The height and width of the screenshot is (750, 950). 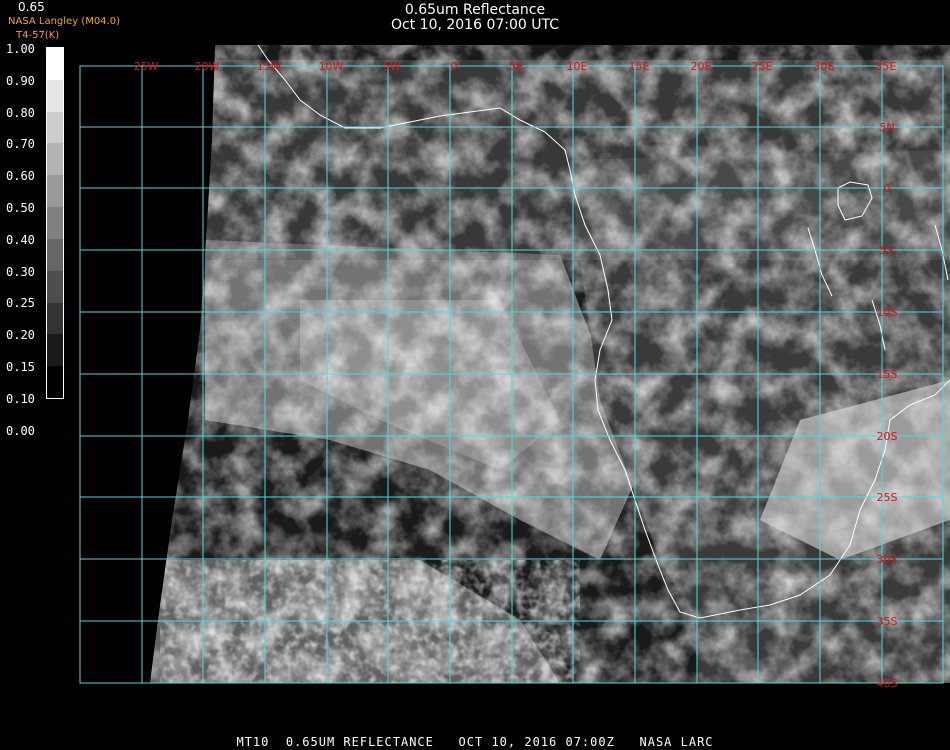 I want to click on colorbar-label: 0.40, so click(x=20, y=239).